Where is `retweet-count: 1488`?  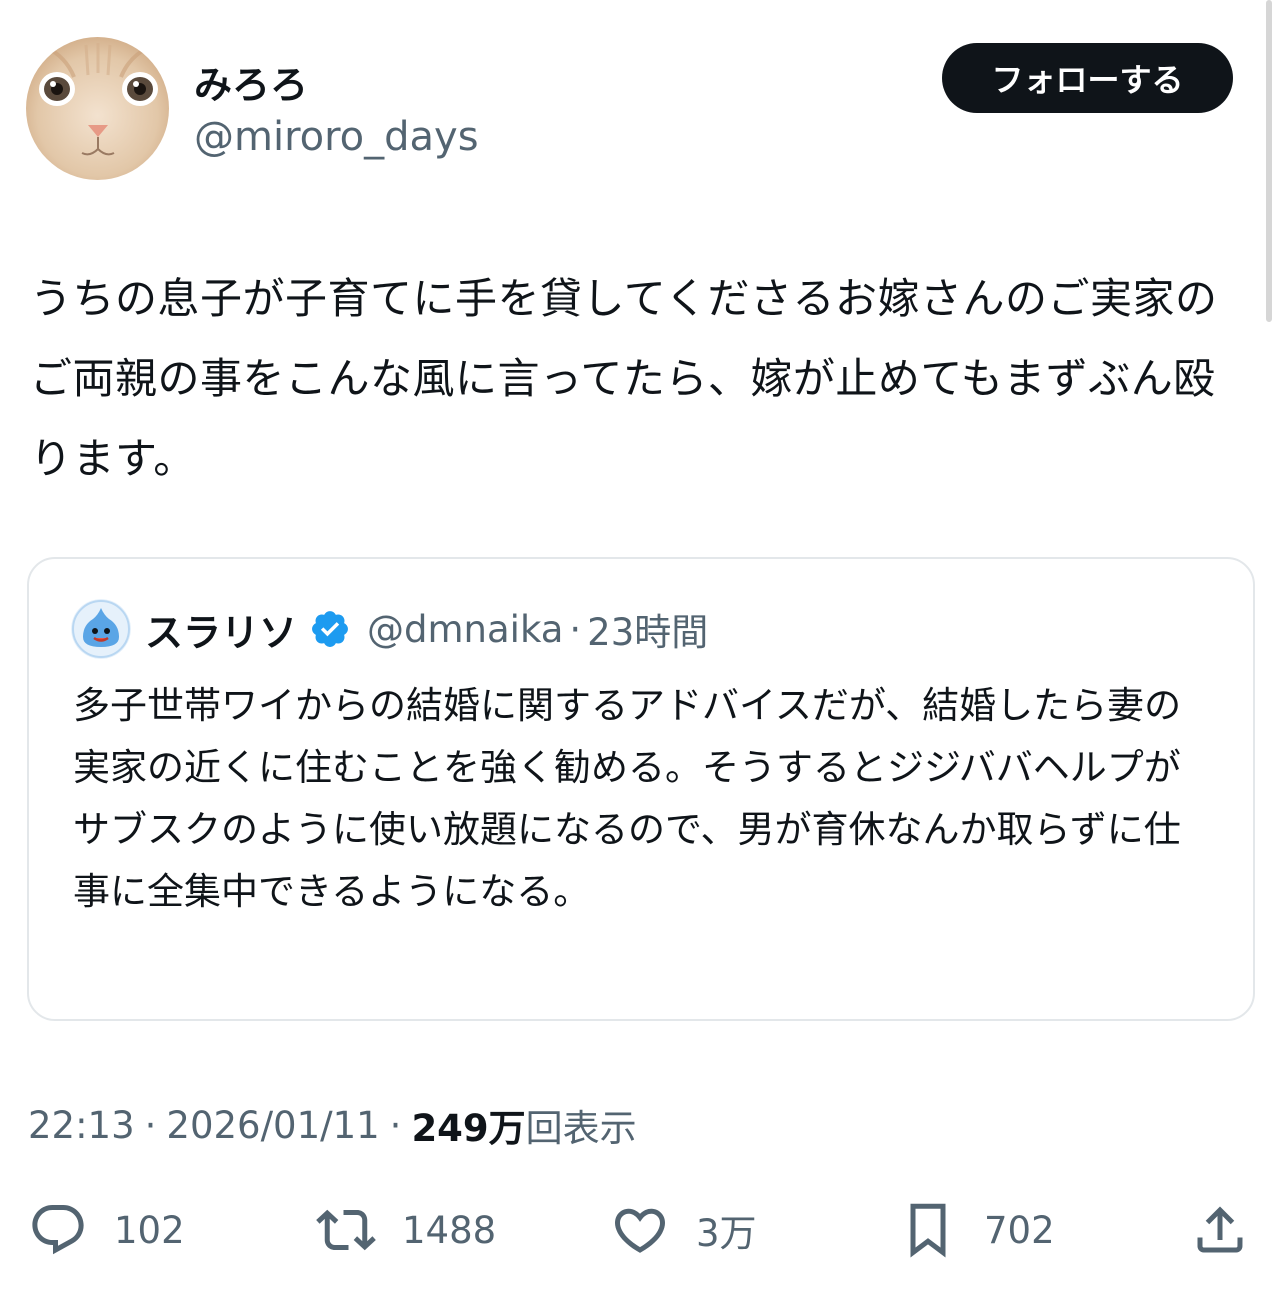
retweet-count: 1488 is located at coordinates (449, 1230).